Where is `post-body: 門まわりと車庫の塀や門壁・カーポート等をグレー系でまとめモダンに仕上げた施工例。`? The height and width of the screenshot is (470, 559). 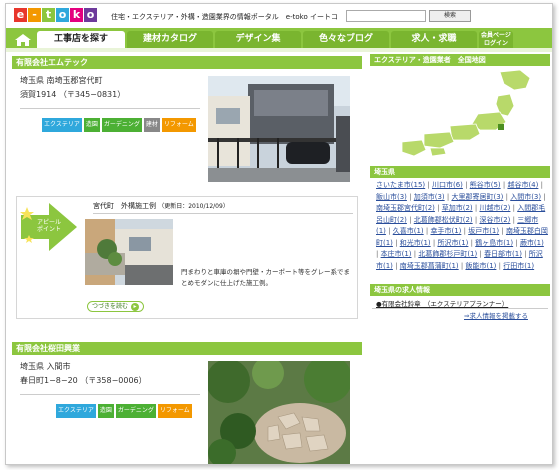 post-body: 門まわりと車庫の塀や門壁・カーポート等をグレー系でまとめモダンに仕上げた施工例。 is located at coordinates (265, 277).